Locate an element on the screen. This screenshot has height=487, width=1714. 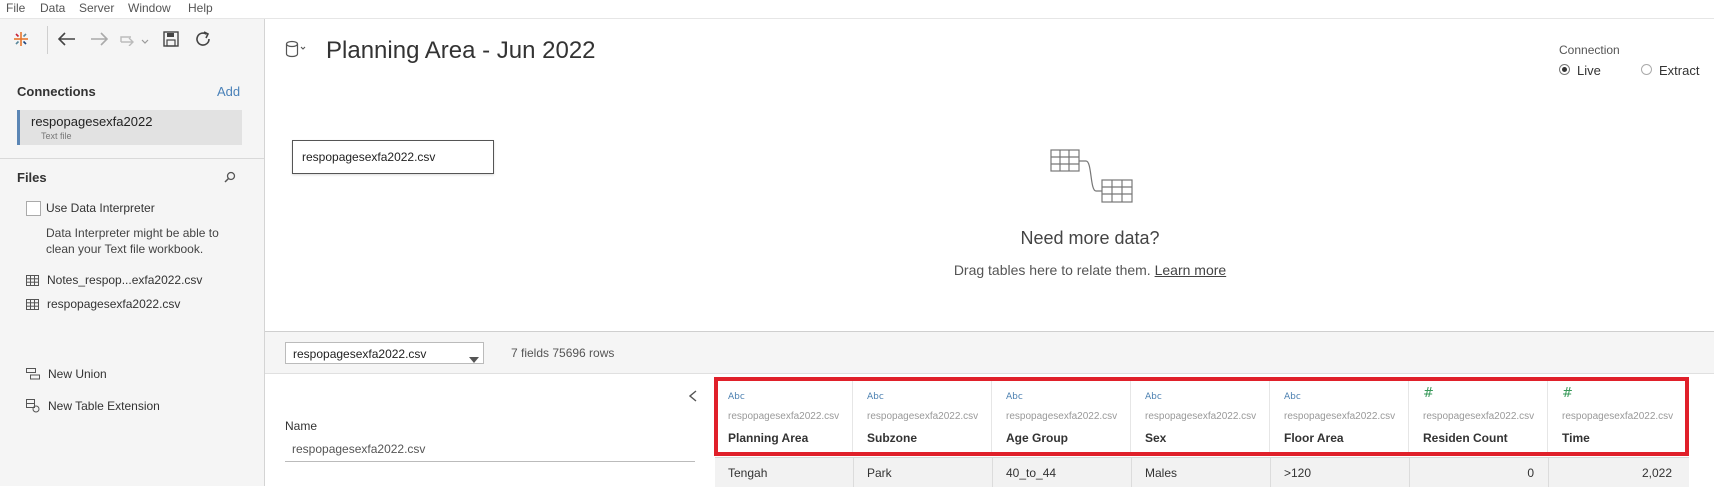
connection-type: Text file is located at coordinates (56, 136).